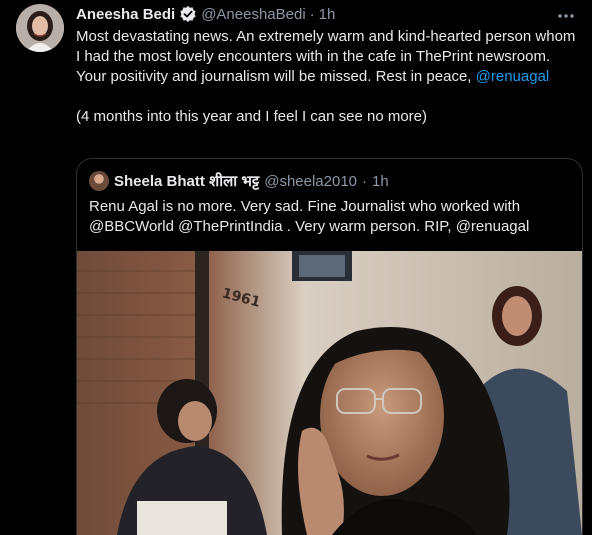  I want to click on author-avatar-image, so click(40, 28).